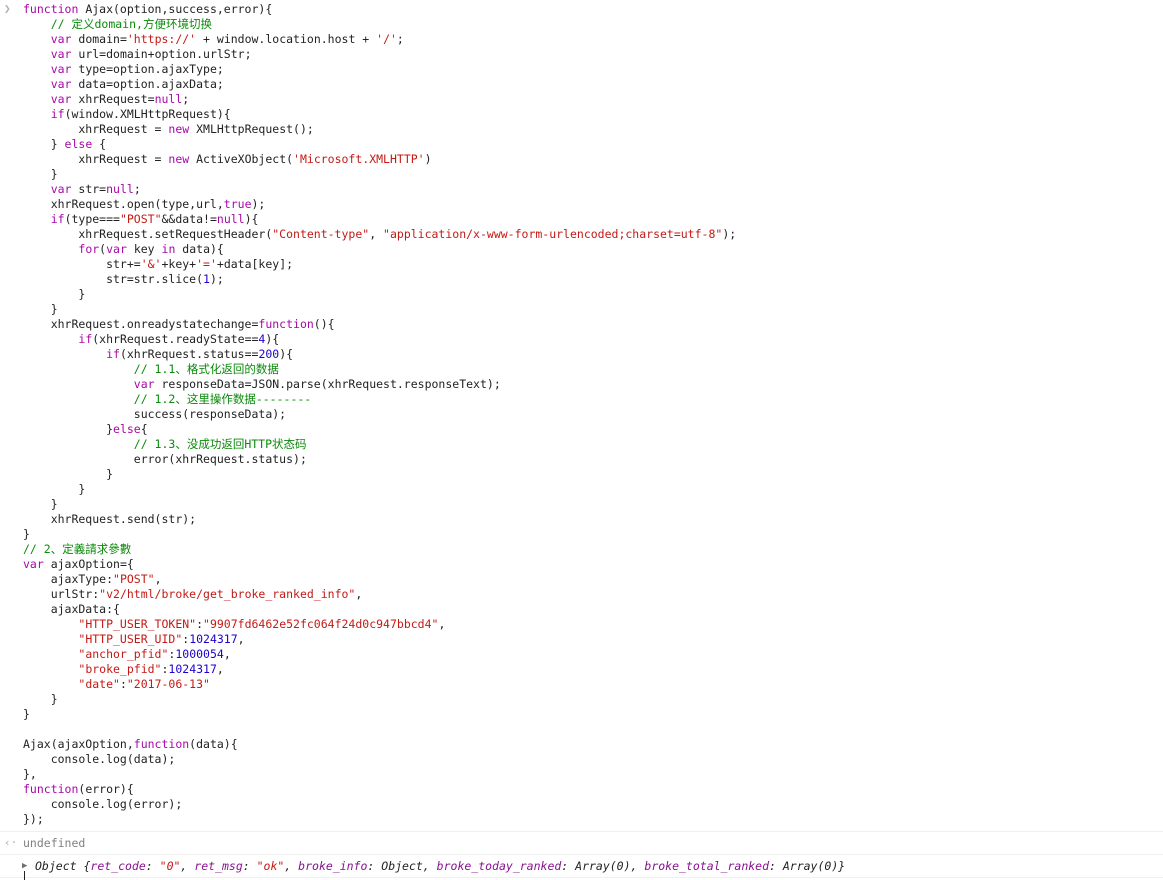 The height and width of the screenshot is (880, 1163). Describe the element at coordinates (161, 54) in the screenshot. I see `code-token: url=domain+option.urlStr;` at that location.